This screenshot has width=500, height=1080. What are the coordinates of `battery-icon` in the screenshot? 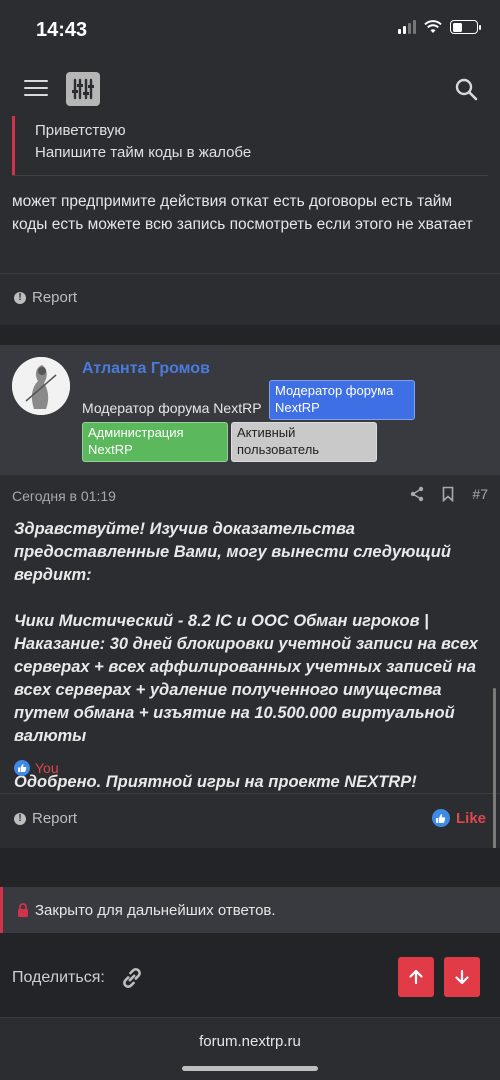 It's located at (465, 27).